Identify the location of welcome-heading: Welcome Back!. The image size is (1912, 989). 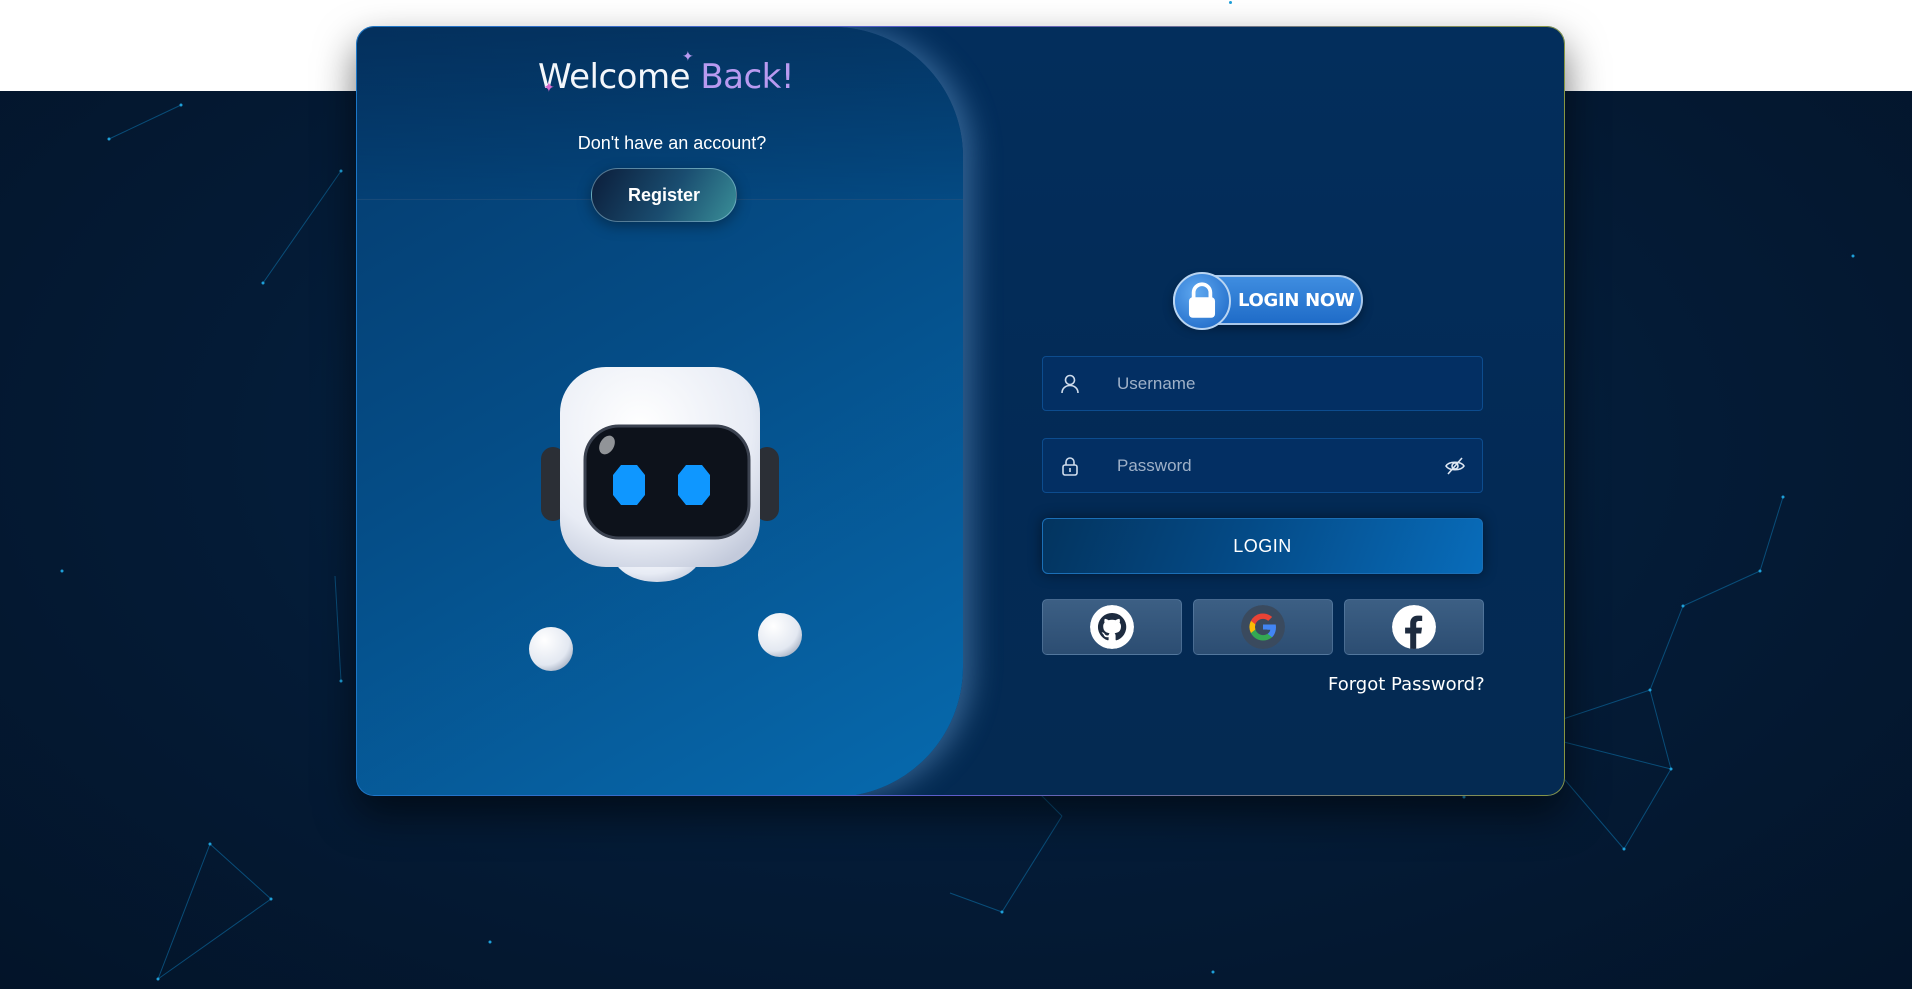
(666, 77).